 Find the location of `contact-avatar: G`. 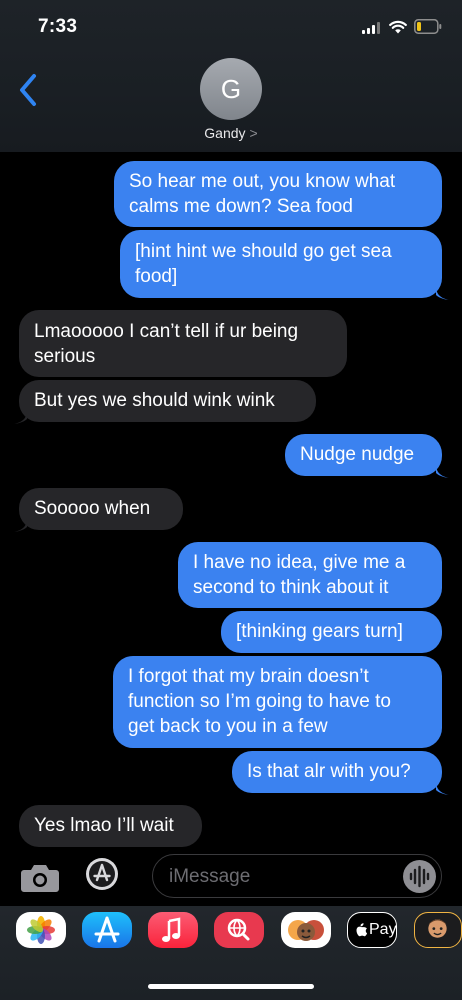

contact-avatar: G is located at coordinates (231, 89).